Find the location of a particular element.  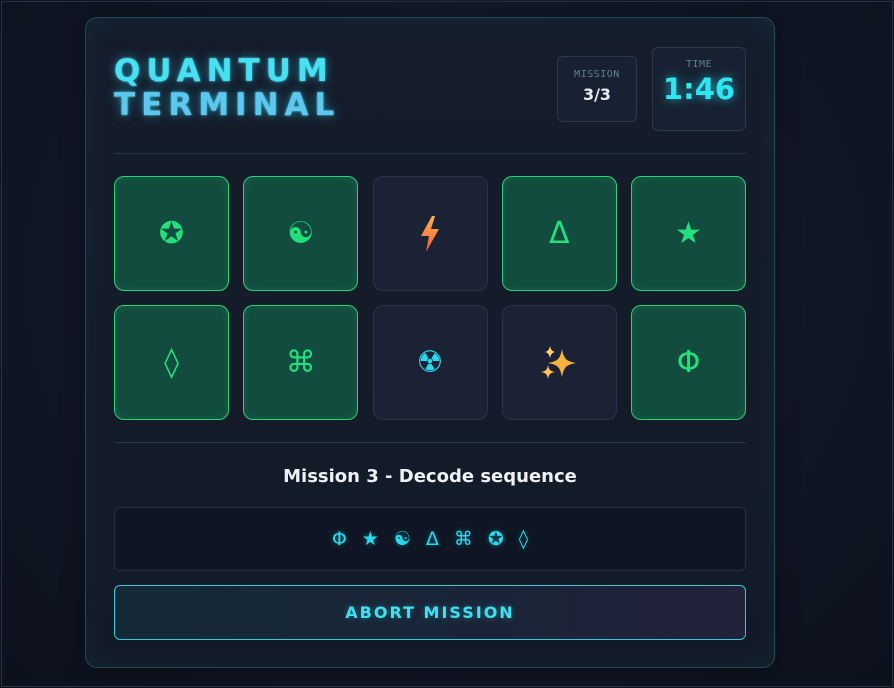

tile-2: ☯ is located at coordinates (301, 233).